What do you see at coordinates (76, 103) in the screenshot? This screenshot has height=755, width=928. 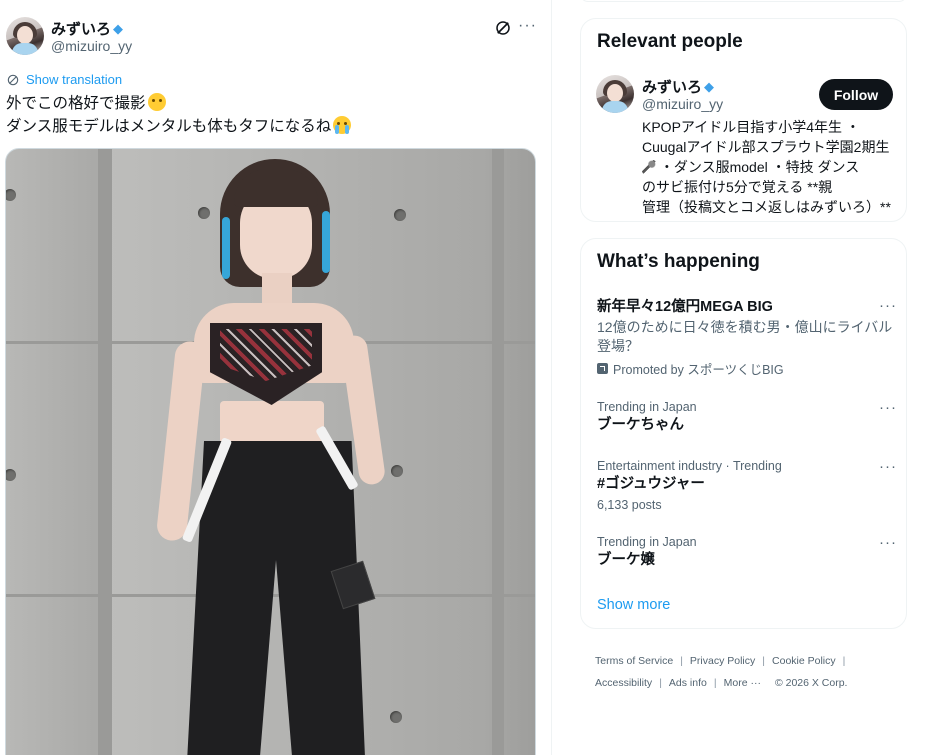 I see `tweet-line-1-text: 外でこの格好で撮影` at bounding box center [76, 103].